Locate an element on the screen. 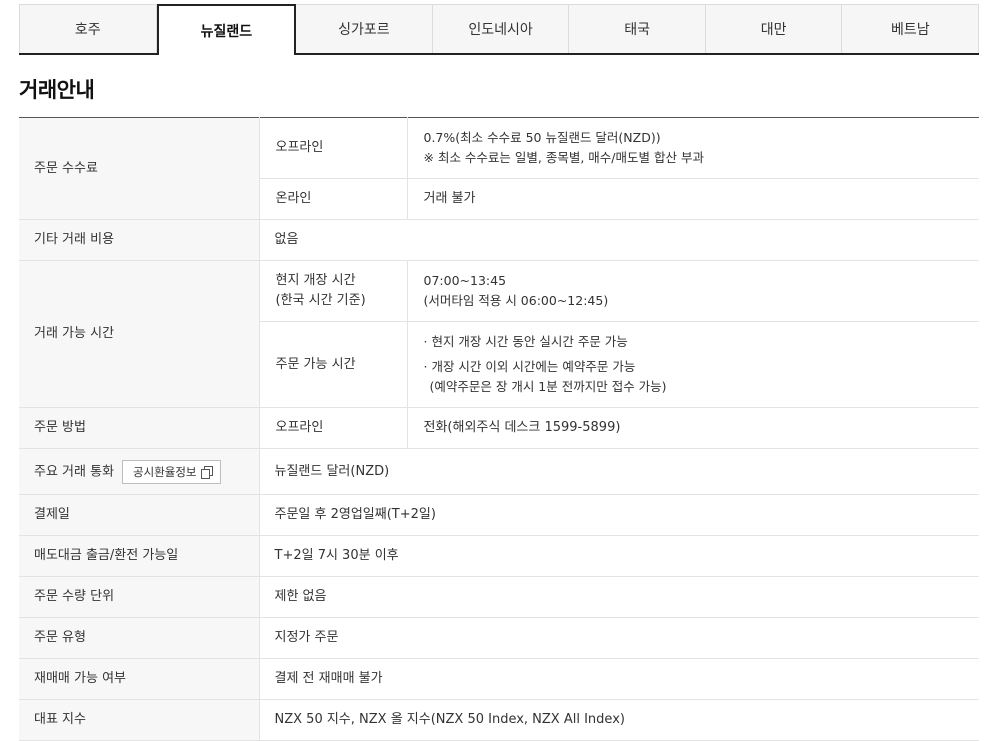  currency-label: 주요 거래 통화 is located at coordinates (74, 471).